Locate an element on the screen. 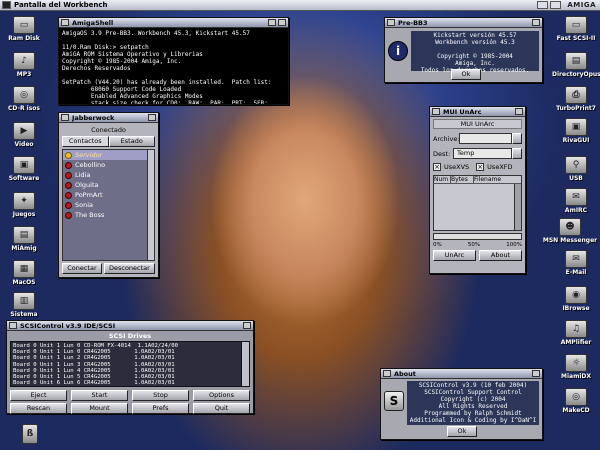 This screenshot has width=600, height=450. screen-cycle-button is located at coordinates (556, 5).